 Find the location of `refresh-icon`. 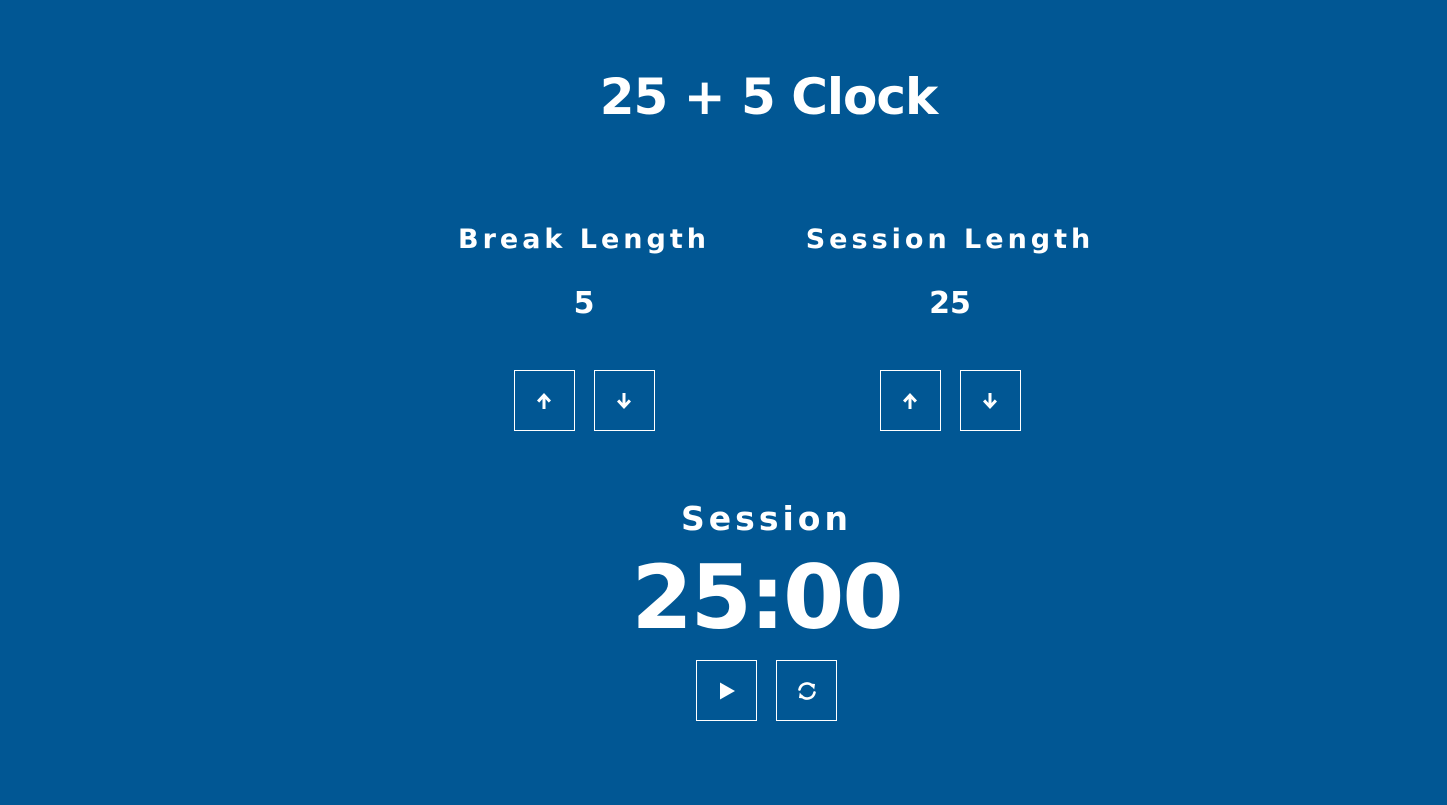

refresh-icon is located at coordinates (807, 691).